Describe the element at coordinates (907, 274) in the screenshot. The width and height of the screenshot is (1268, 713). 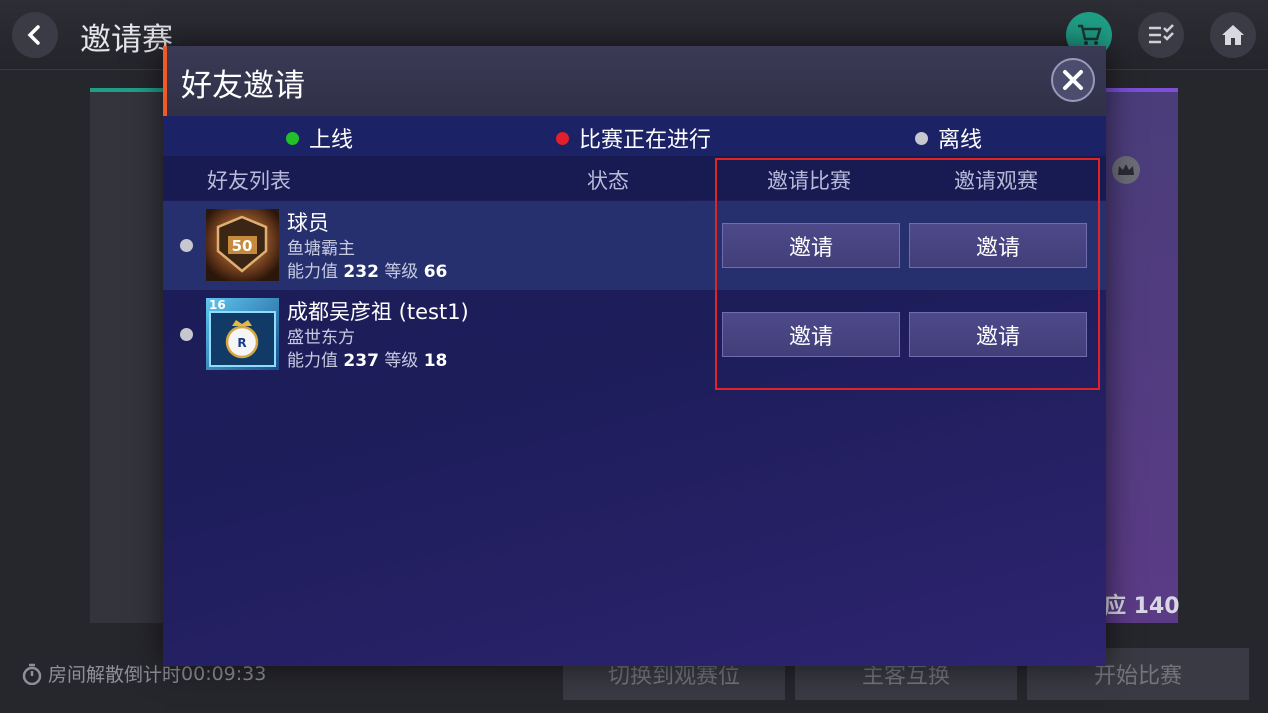
I see `highlight-box` at that location.